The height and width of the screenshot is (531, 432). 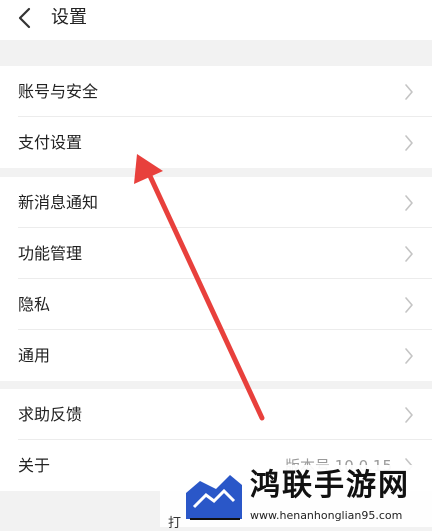 I want to click on settings-item-label: 功能管理, so click(x=50, y=253).